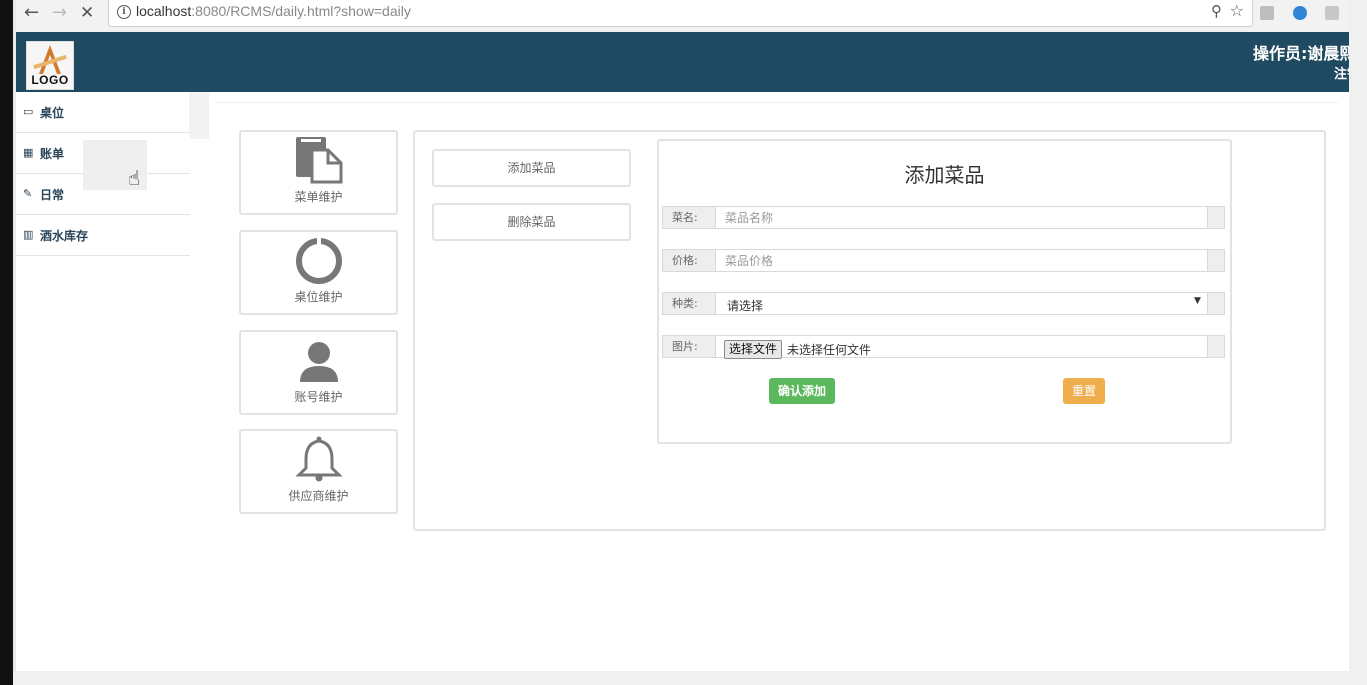 This screenshot has height=685, width=1367. Describe the element at coordinates (802, 391) in the screenshot. I see `confirm-add-button: 确认添加` at that location.